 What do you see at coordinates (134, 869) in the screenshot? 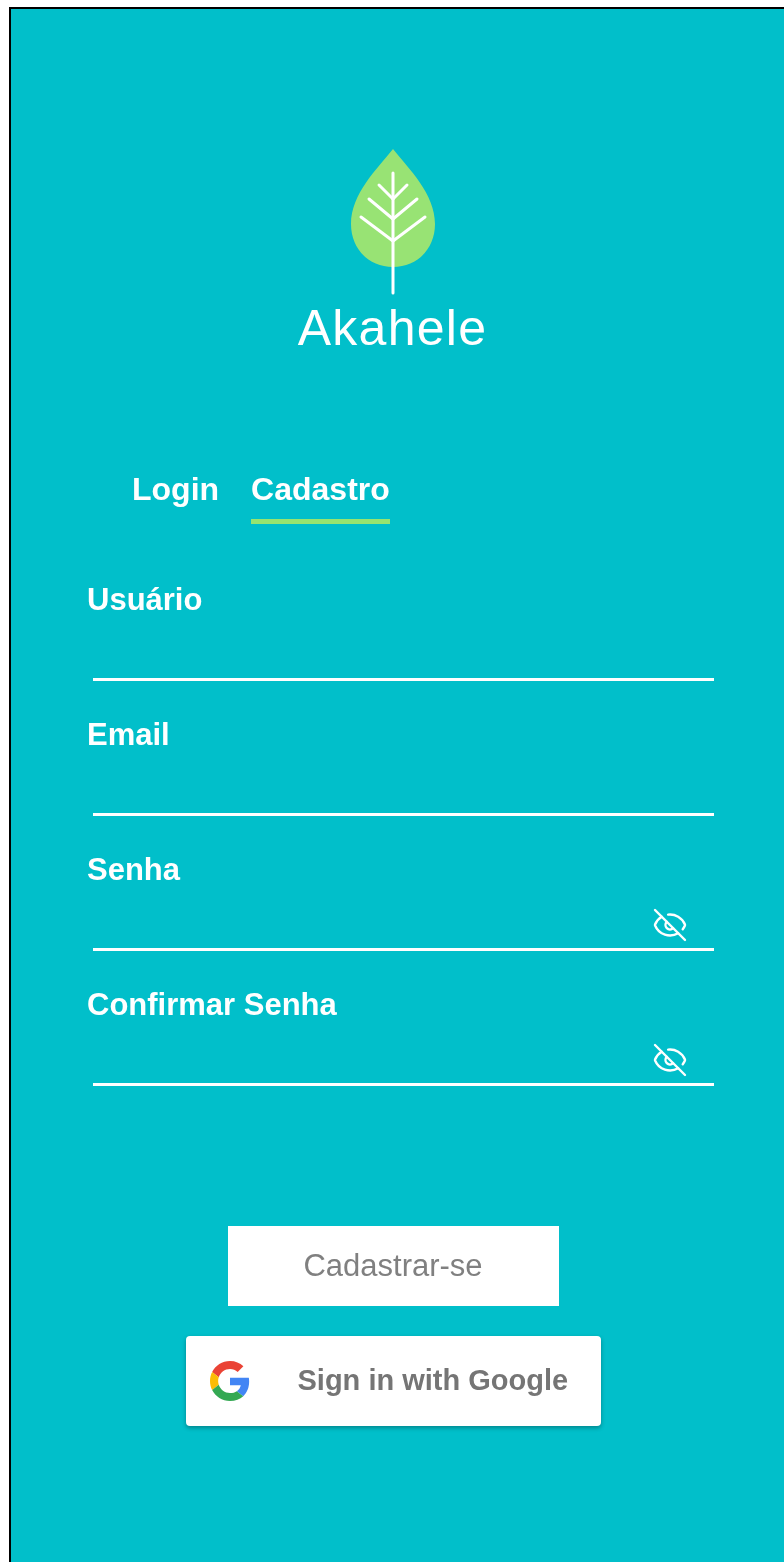
I see `field-label: Senha` at bounding box center [134, 869].